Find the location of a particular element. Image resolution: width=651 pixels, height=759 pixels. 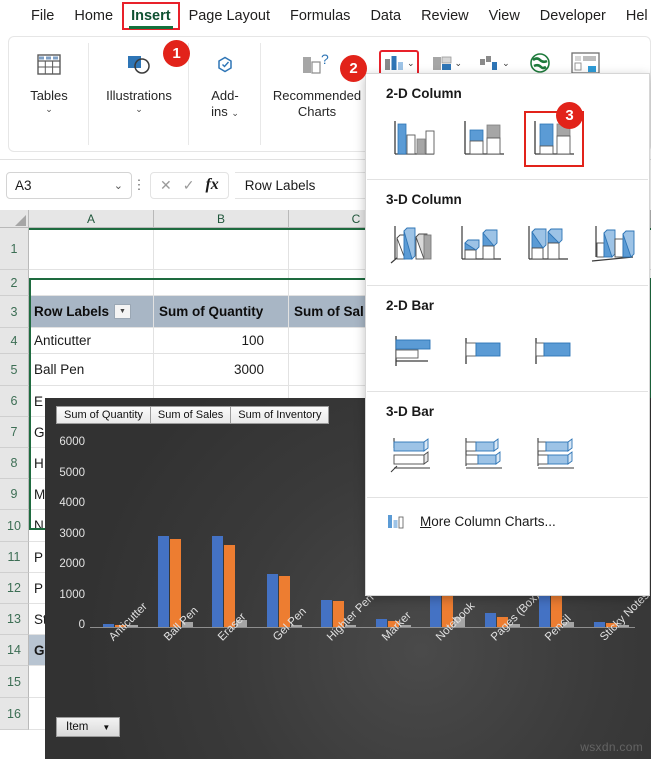

tab-page-layout: Page Layout is located at coordinates (229, 16).